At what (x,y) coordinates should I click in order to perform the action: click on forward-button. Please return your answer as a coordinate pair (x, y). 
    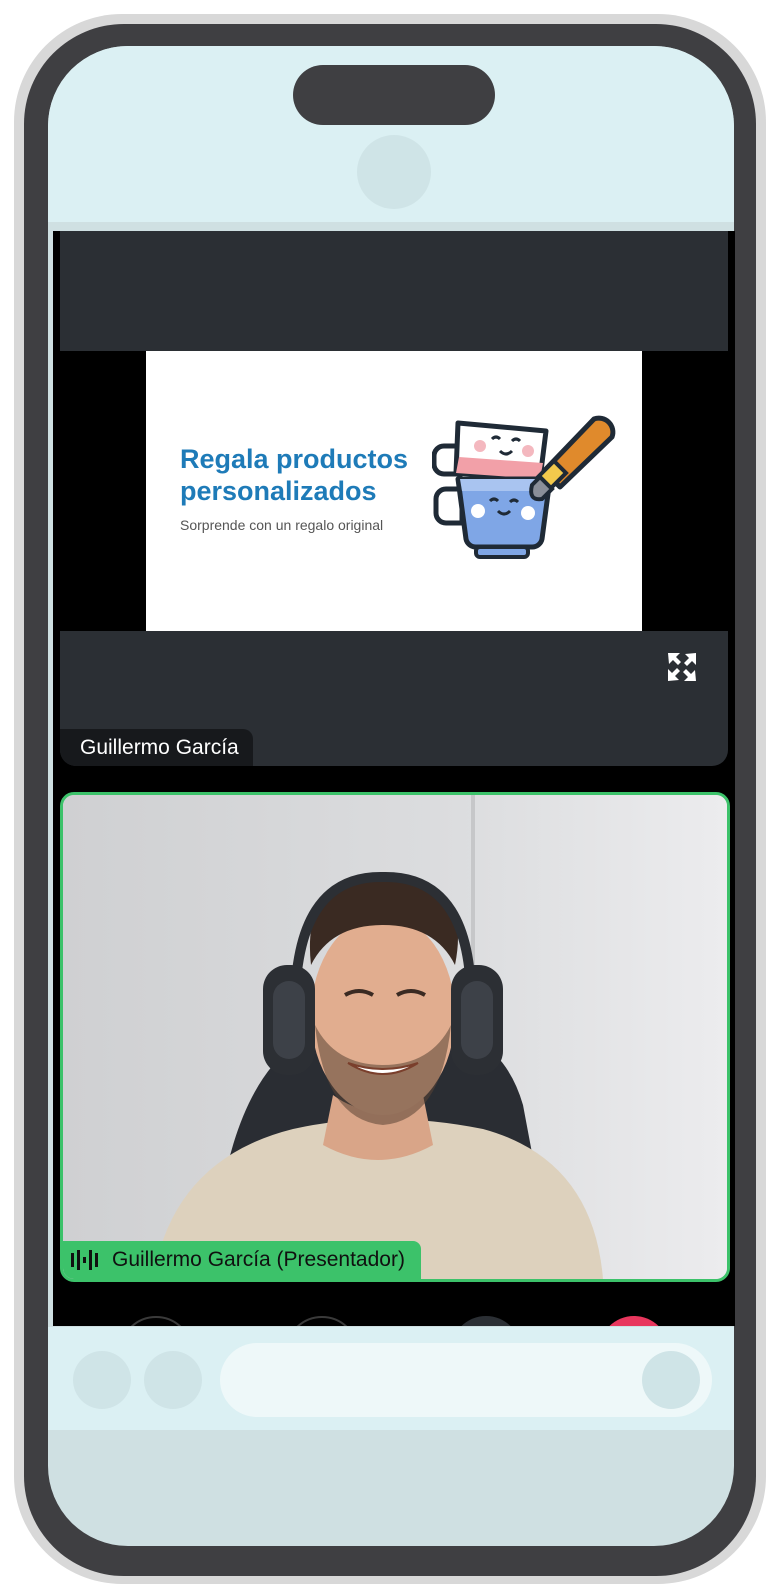
    Looking at the image, I should click on (173, 1380).